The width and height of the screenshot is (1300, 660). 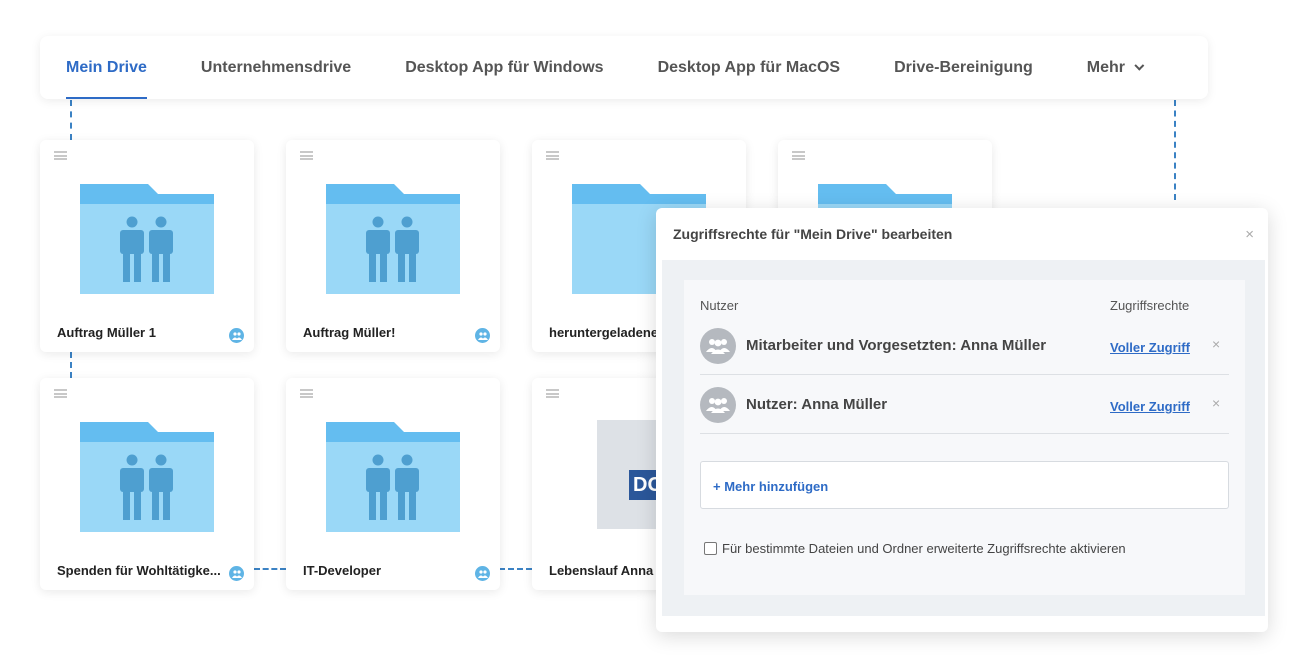 What do you see at coordinates (1150, 305) in the screenshot?
I see `column-header-access: Zugriffsrechte` at bounding box center [1150, 305].